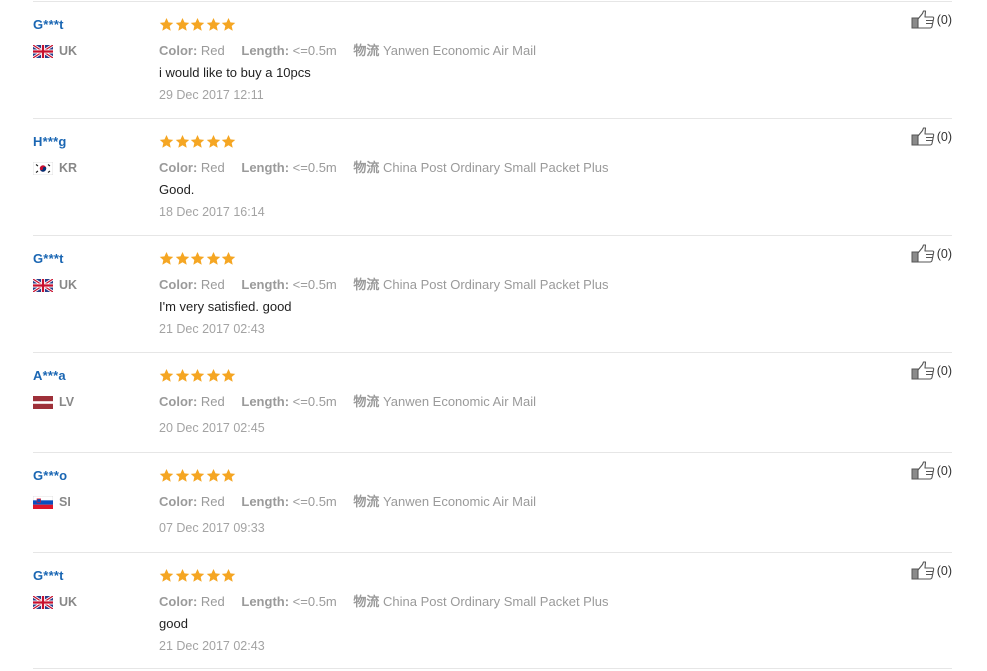 This screenshot has height=671, width=987. Describe the element at coordinates (225, 306) in the screenshot. I see `review-text: I'm very satisfied. good` at that location.